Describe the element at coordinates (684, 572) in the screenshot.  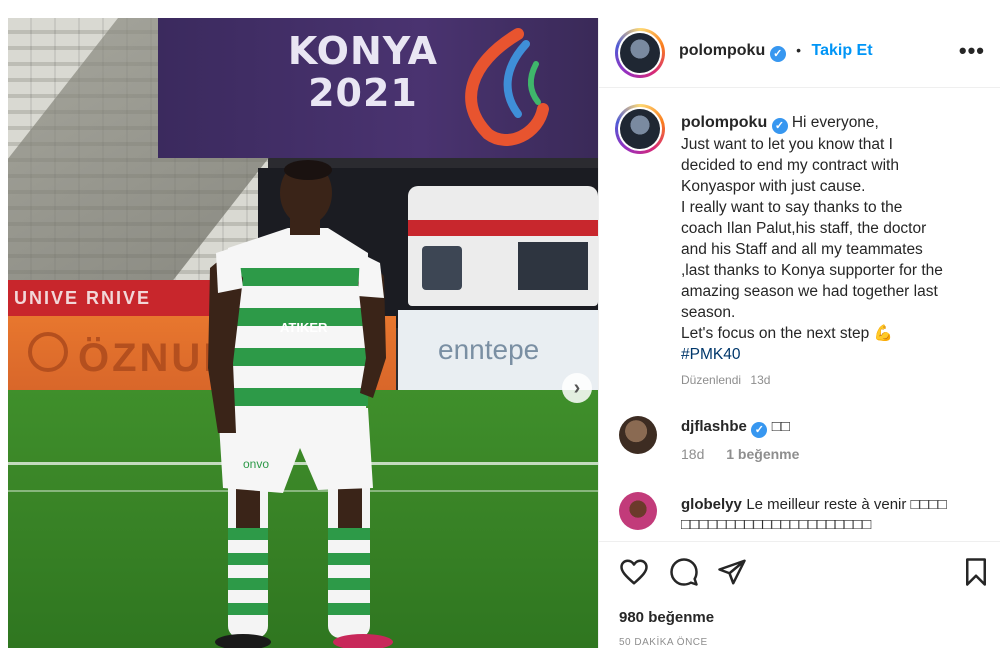
I see `comment-icon` at that location.